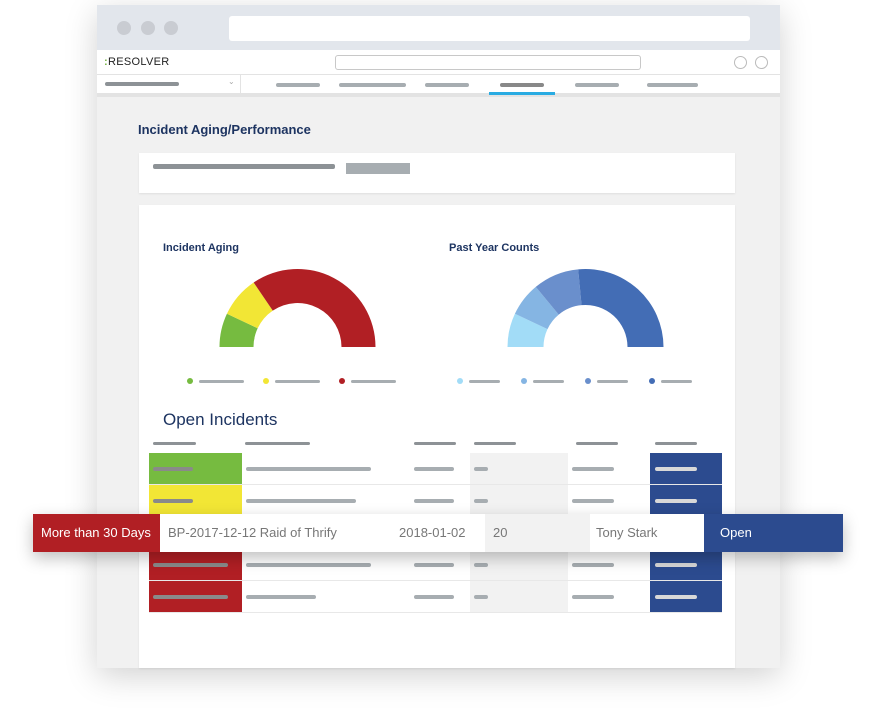  I want to click on incident-name-cell: BP-2017-12-12 Raid of Thrify, so click(272, 533).